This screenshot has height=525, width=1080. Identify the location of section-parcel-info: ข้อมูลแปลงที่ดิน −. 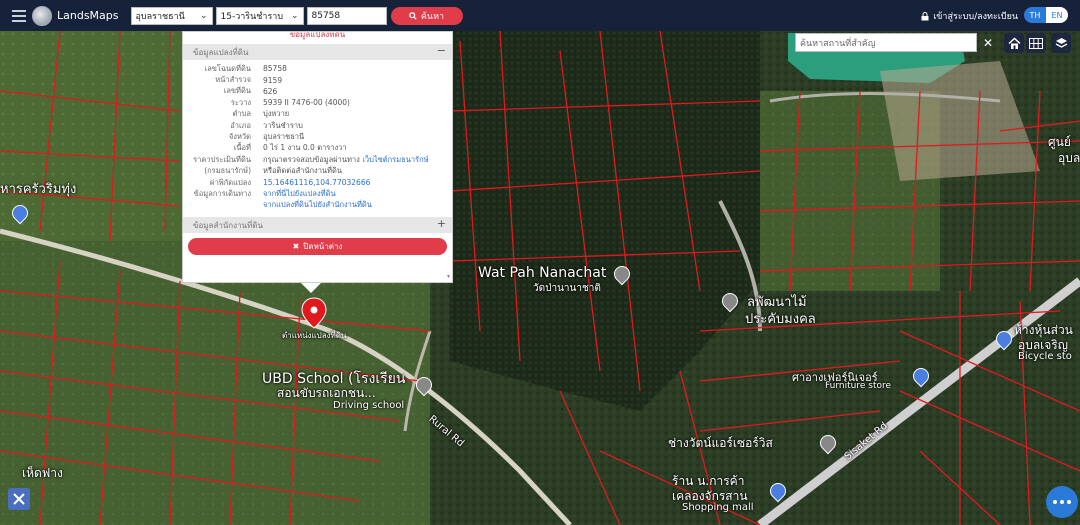
(317, 52).